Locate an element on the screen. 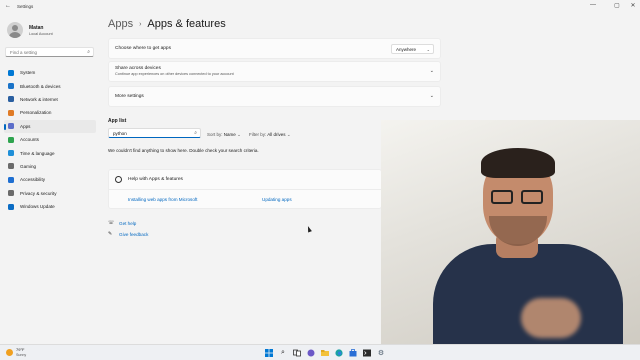  sidebar-item-system: System is located at coordinates (50, 72).